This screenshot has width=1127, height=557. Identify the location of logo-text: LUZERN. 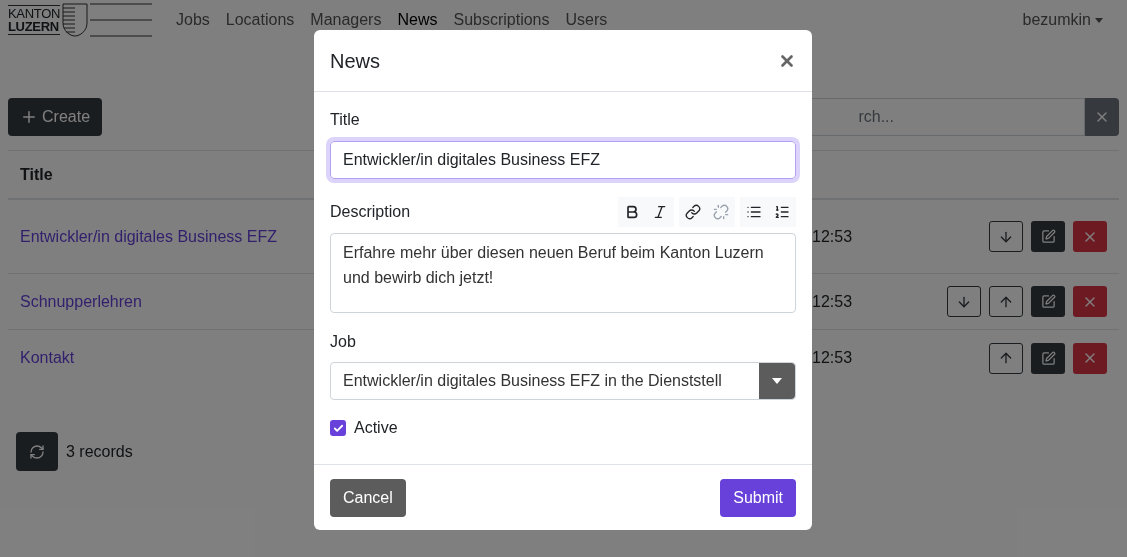
(34, 26).